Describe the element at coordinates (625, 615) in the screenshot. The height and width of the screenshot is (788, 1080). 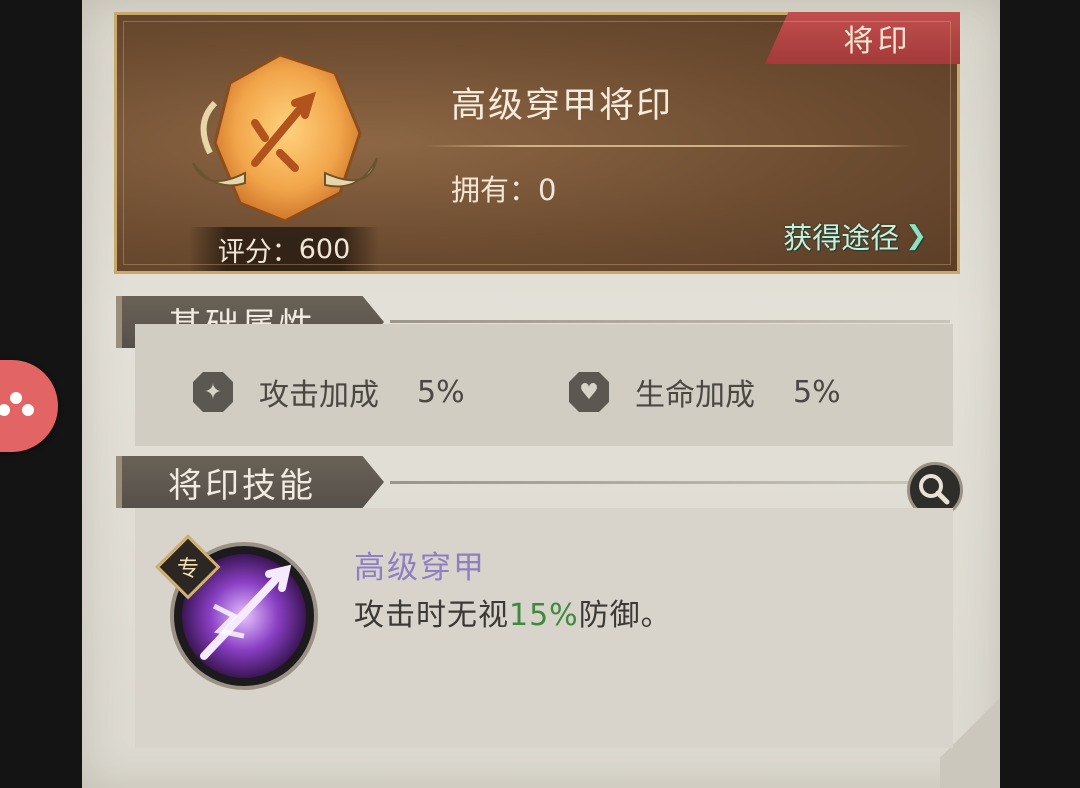
I see `skill-desc-suffix: 防御。` at that location.